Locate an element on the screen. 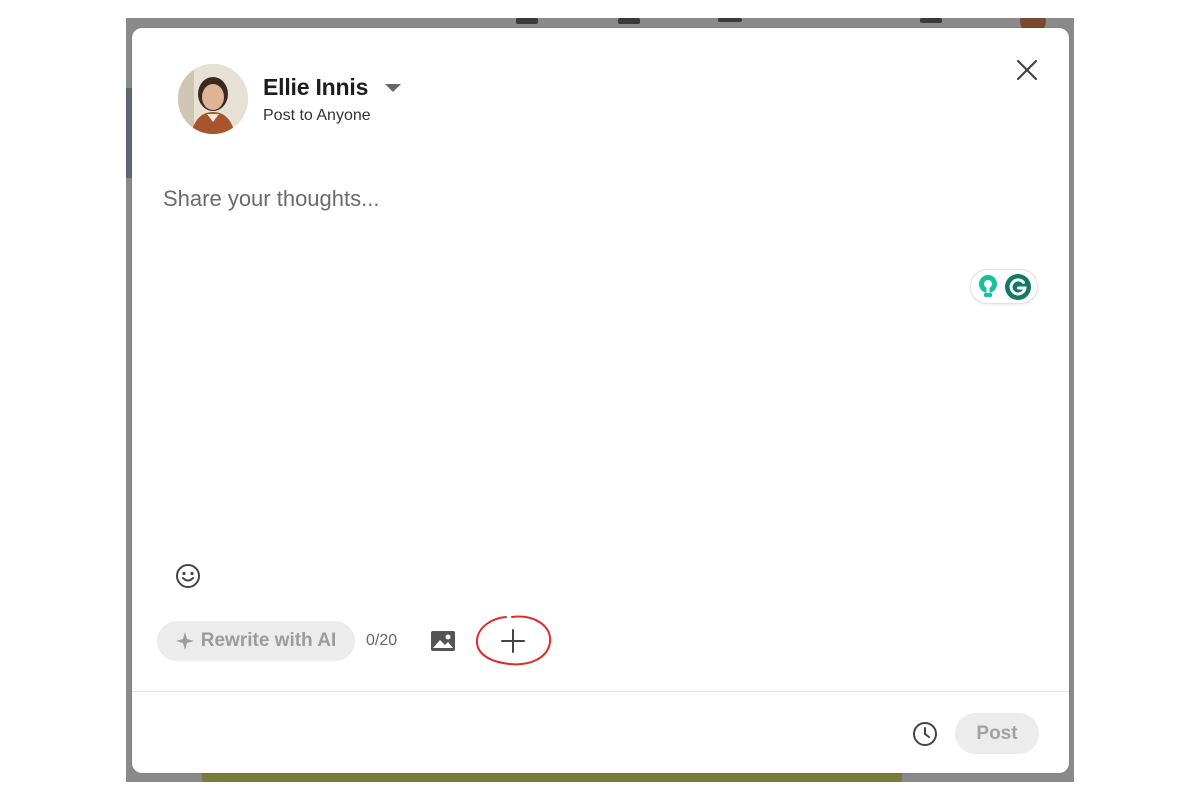 The image size is (1200, 800). smiley-icon is located at coordinates (188, 576).